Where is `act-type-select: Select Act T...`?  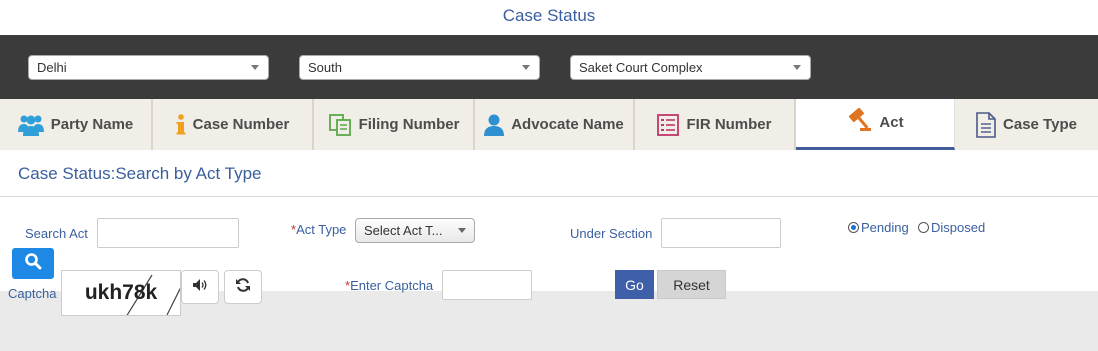 act-type-select: Select Act T... is located at coordinates (415, 230).